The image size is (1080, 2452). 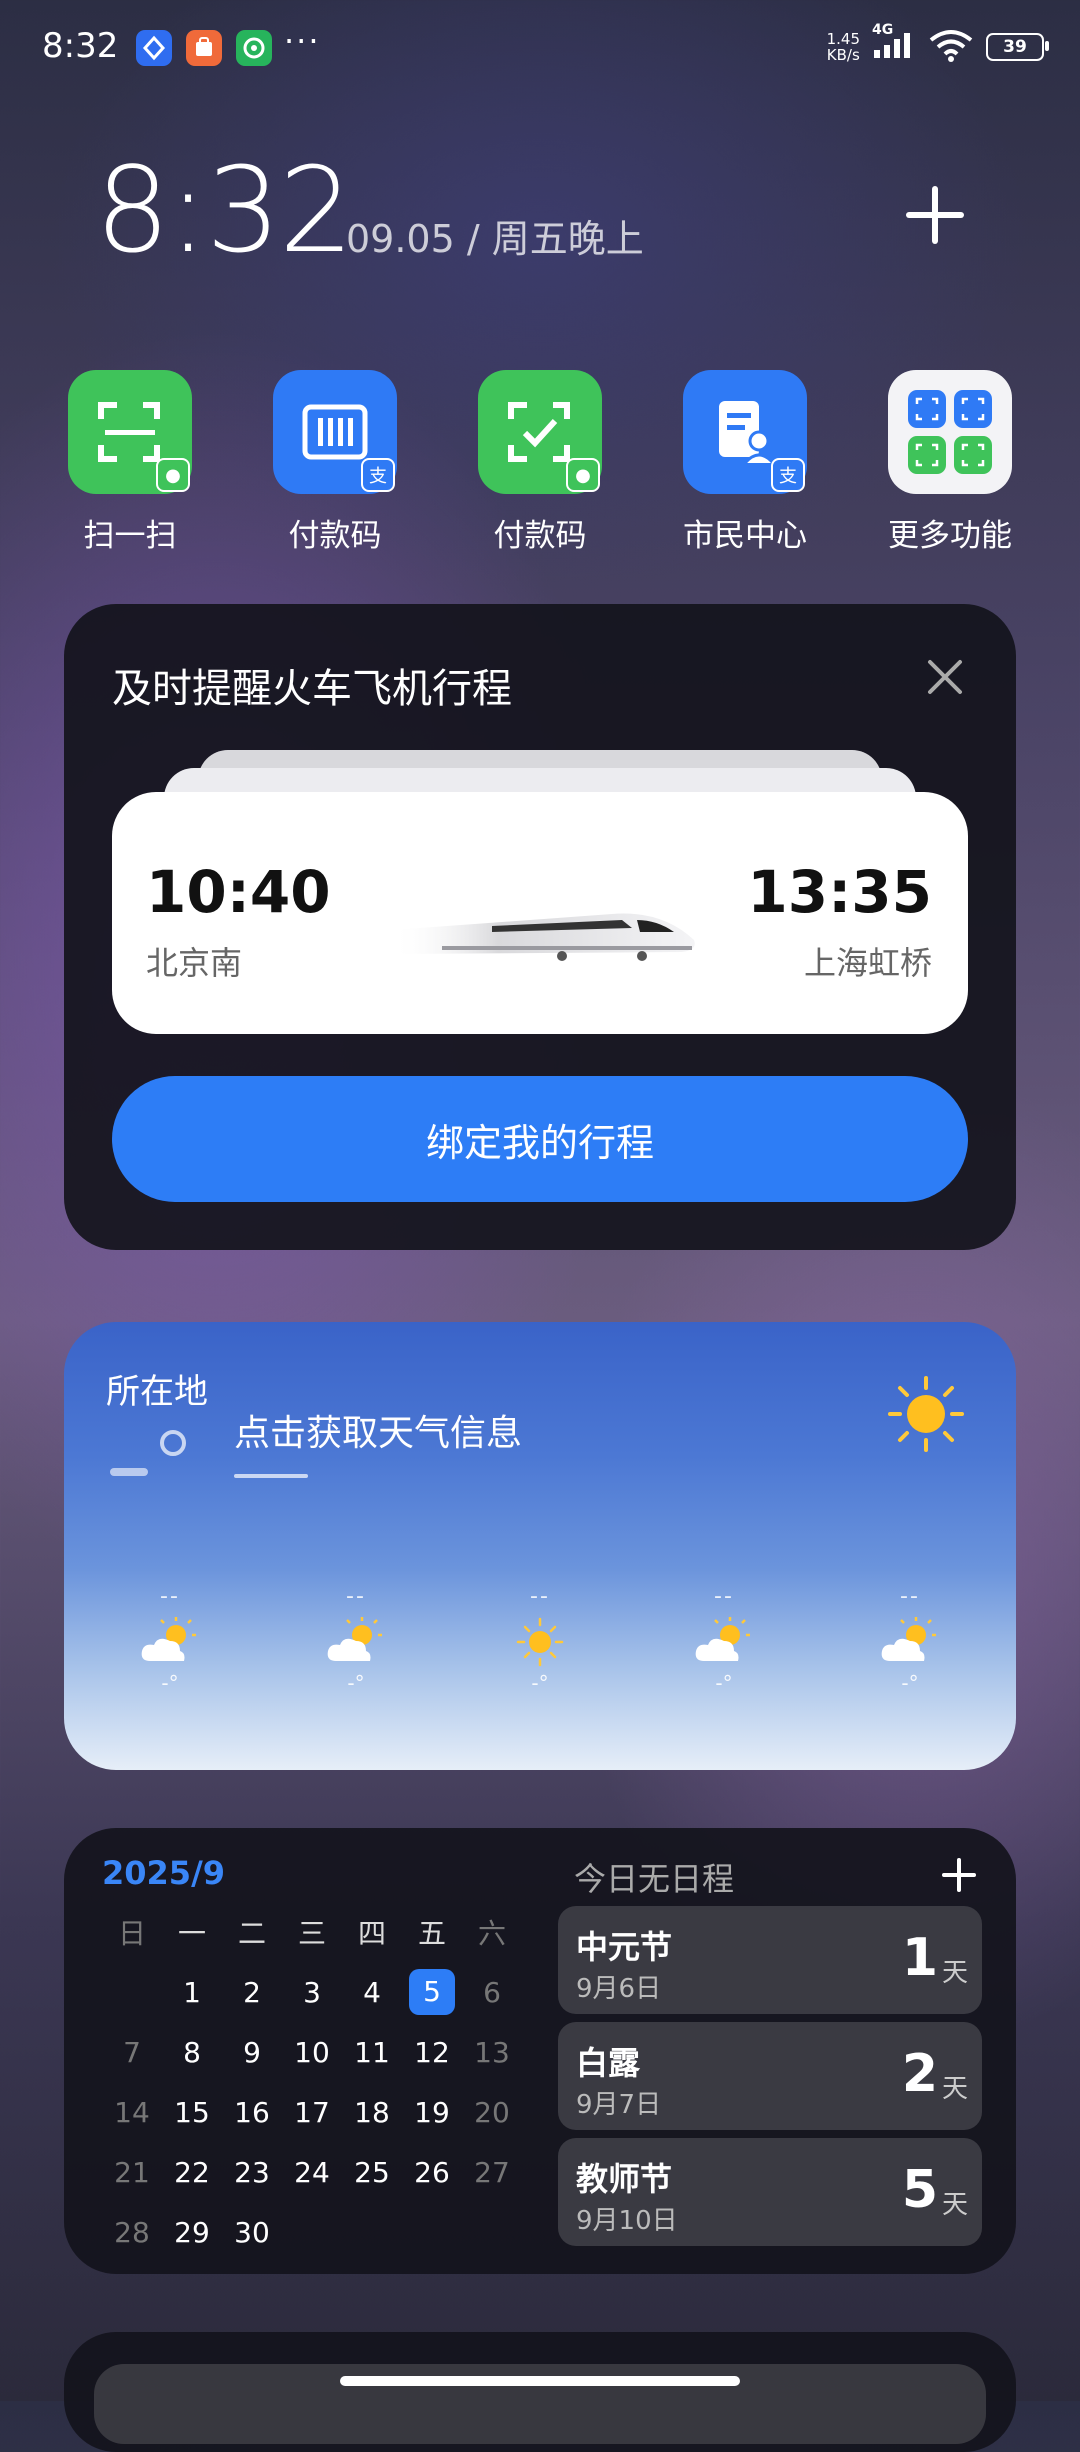 What do you see at coordinates (945, 677) in the screenshot?
I see `close-button` at bounding box center [945, 677].